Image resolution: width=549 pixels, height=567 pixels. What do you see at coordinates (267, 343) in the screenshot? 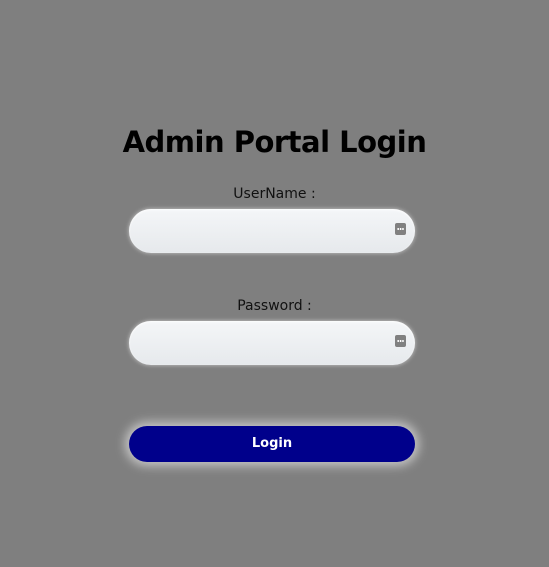
I see `password-input` at bounding box center [267, 343].